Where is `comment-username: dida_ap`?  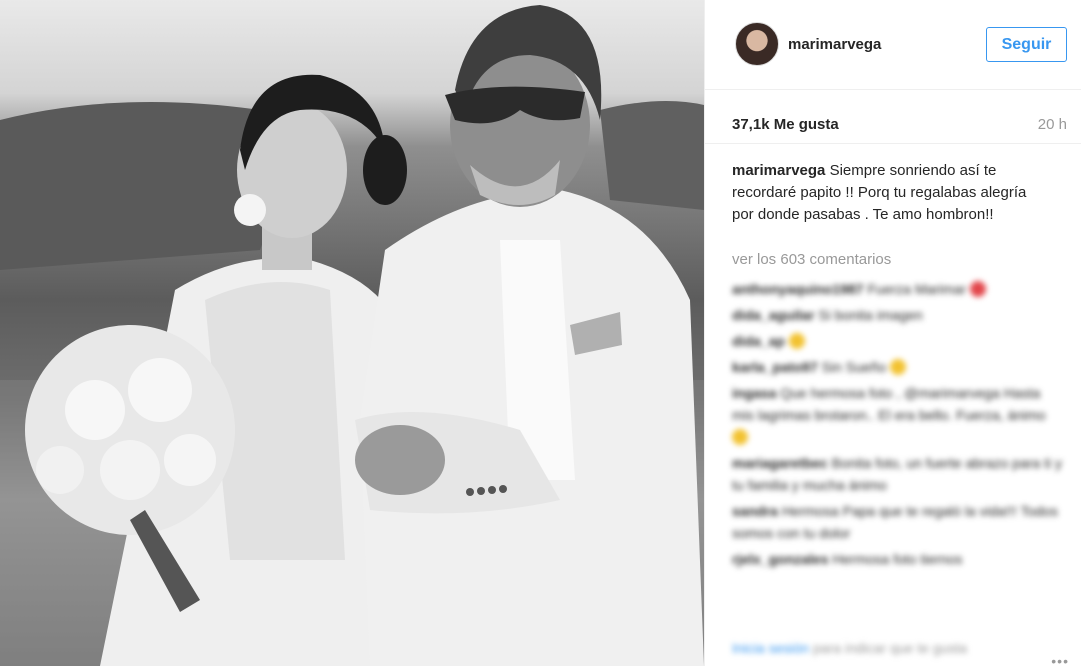 comment-username: dida_ap is located at coordinates (758, 341).